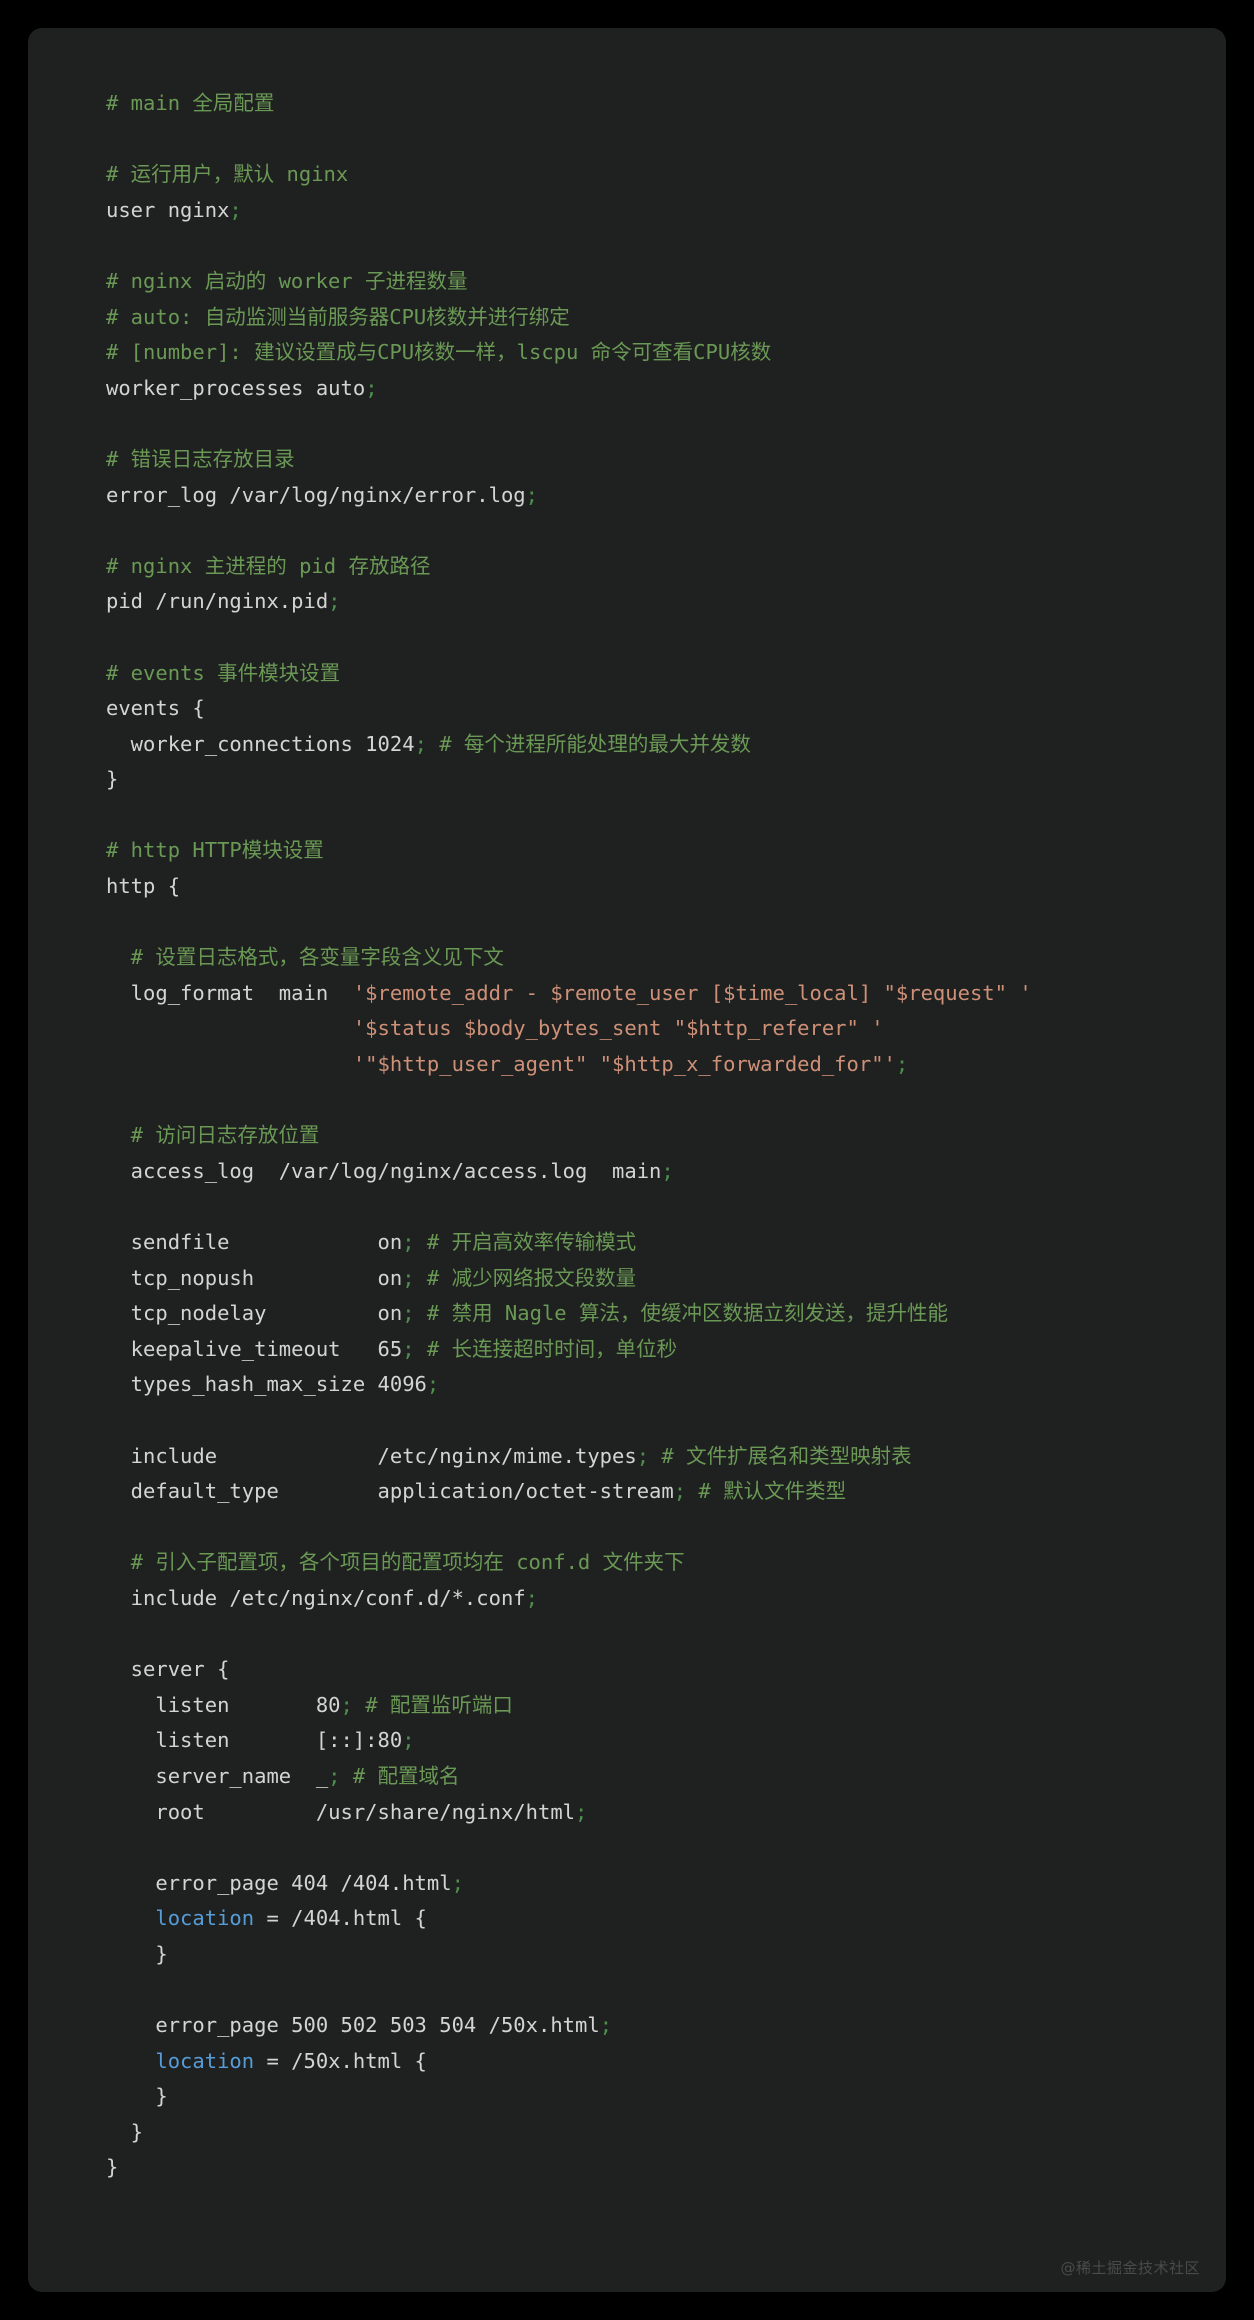 The width and height of the screenshot is (1254, 2320). What do you see at coordinates (1130, 2268) in the screenshot?
I see `watermark-label: @稀土掘金技术社区` at bounding box center [1130, 2268].